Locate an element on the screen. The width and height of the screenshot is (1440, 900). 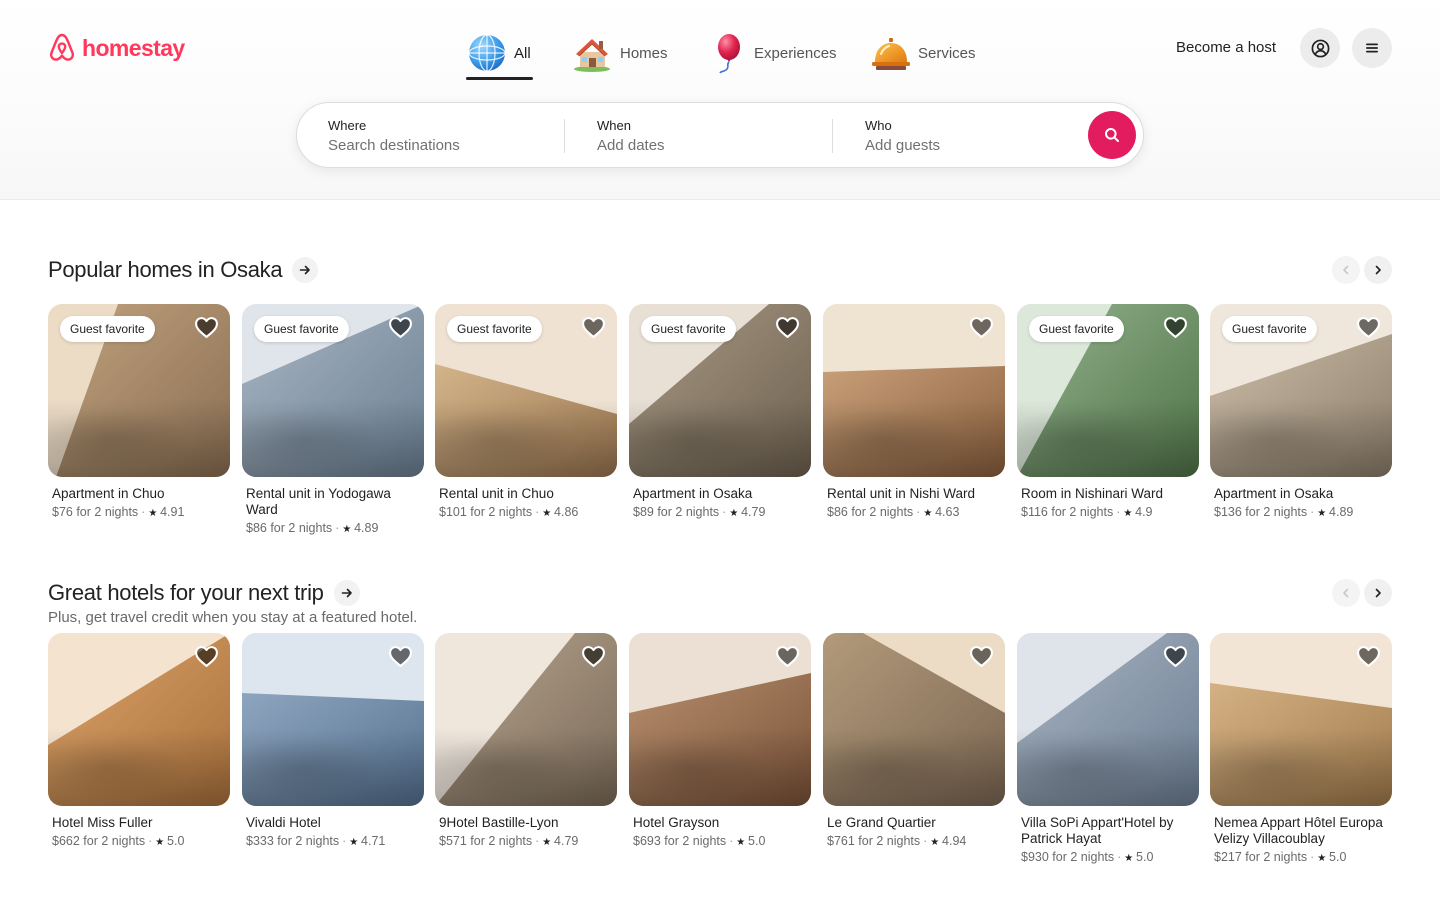
where-field: Where Search destinations is located at coordinates (443, 135).